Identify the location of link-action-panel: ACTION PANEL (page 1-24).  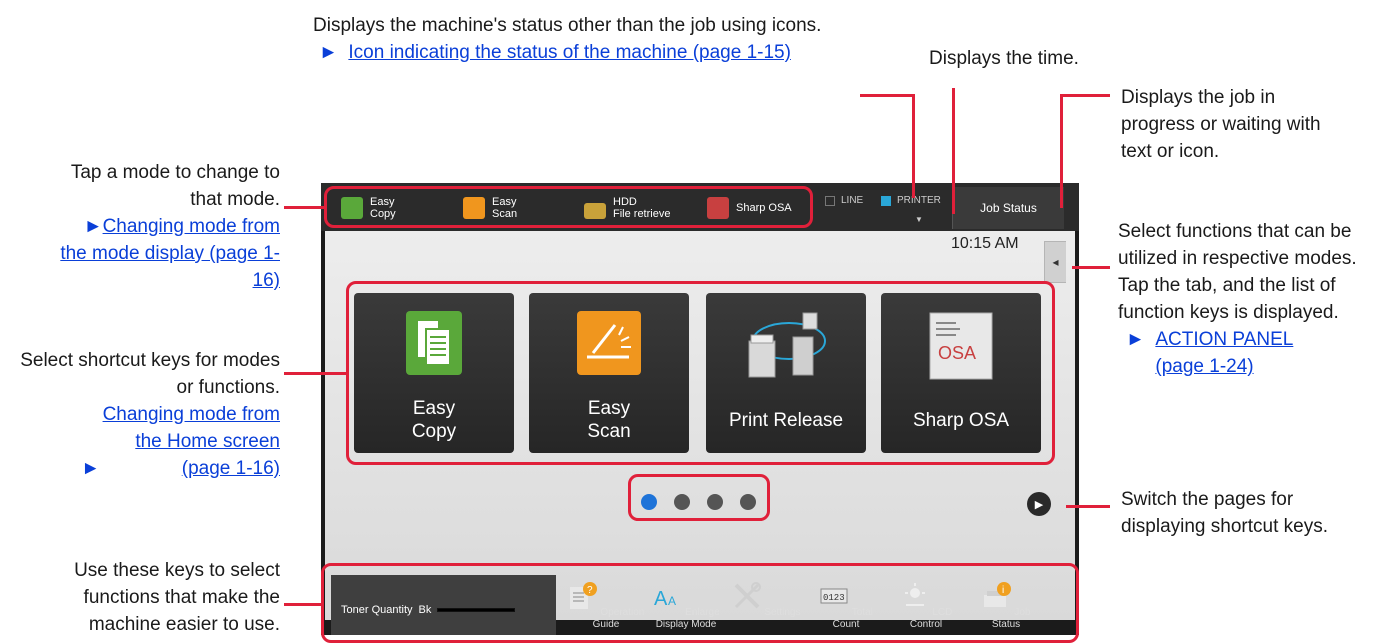
(1230, 353).